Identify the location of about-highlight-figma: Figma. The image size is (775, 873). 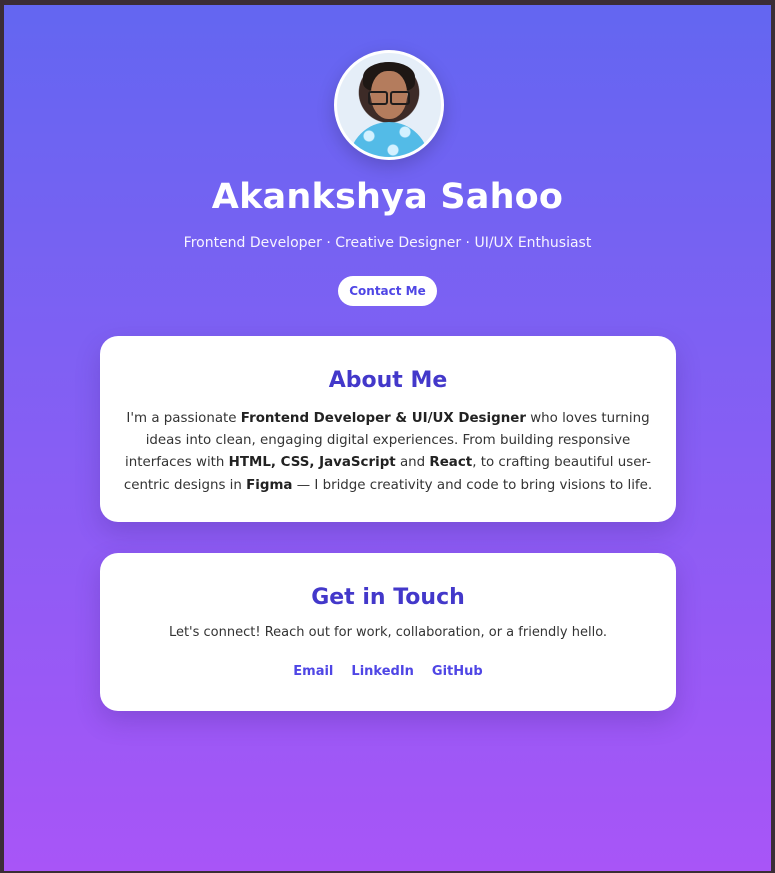
(269, 485).